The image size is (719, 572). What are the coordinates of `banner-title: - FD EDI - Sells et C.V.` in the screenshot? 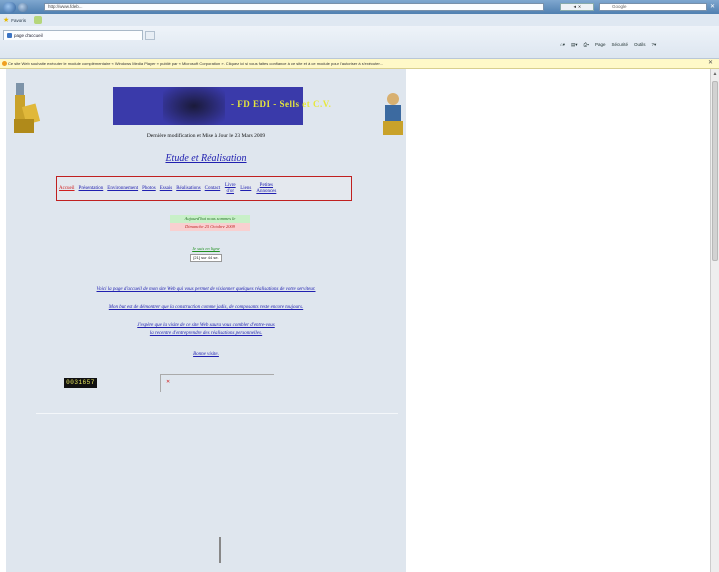 It's located at (281, 104).